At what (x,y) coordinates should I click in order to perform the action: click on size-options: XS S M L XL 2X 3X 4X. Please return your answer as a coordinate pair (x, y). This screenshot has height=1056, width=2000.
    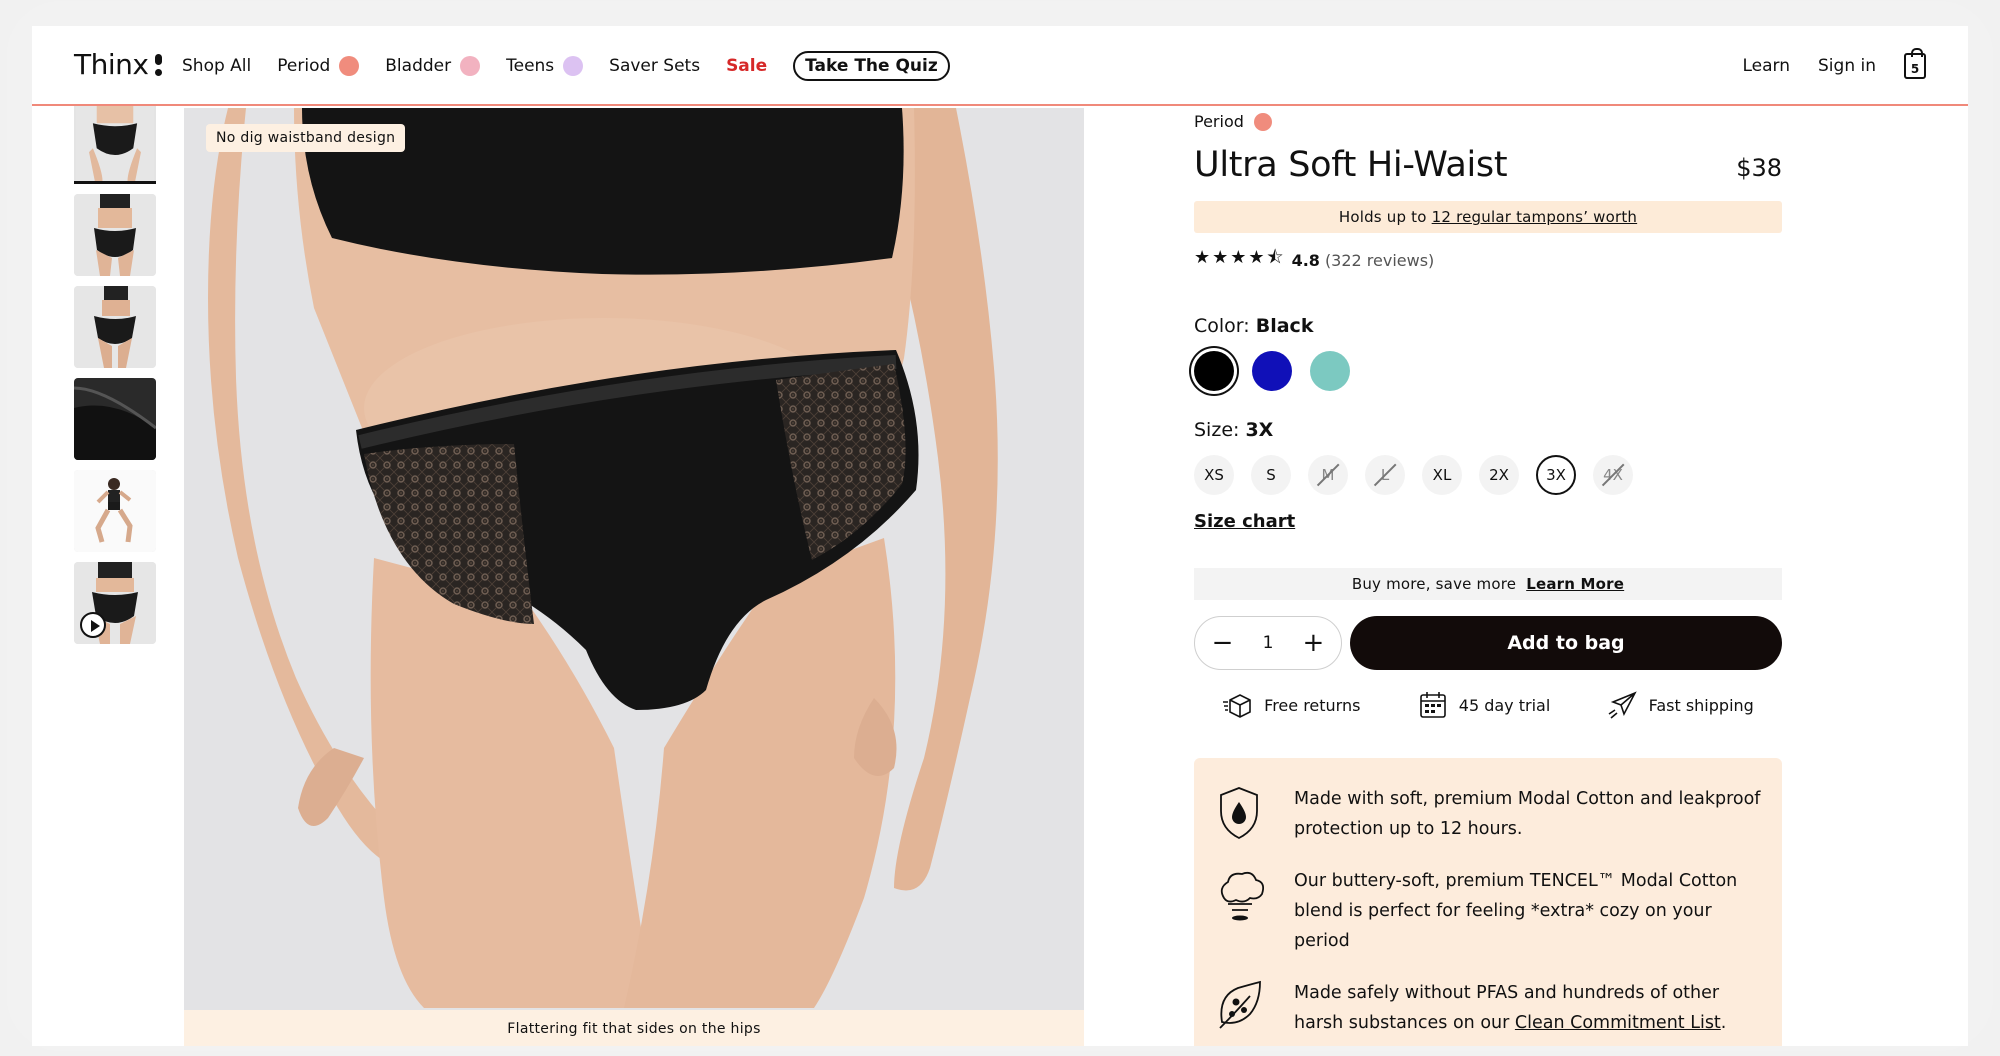
    Looking at the image, I should click on (1488, 475).